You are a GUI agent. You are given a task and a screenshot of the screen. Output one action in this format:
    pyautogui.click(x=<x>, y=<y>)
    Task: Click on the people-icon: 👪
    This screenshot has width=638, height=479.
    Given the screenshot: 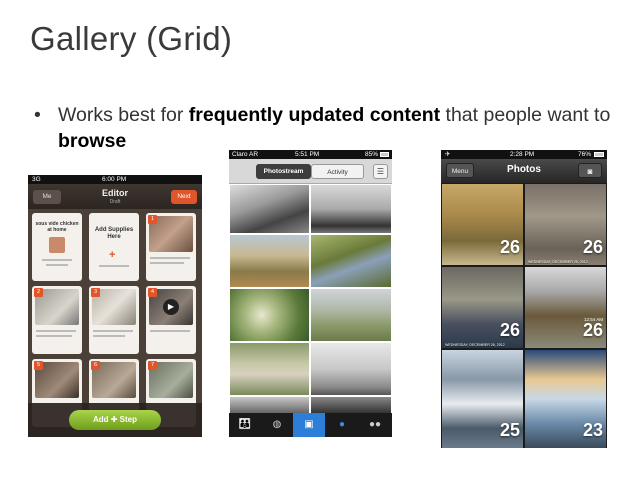 What is the action you would take?
    pyautogui.click(x=245, y=425)
    